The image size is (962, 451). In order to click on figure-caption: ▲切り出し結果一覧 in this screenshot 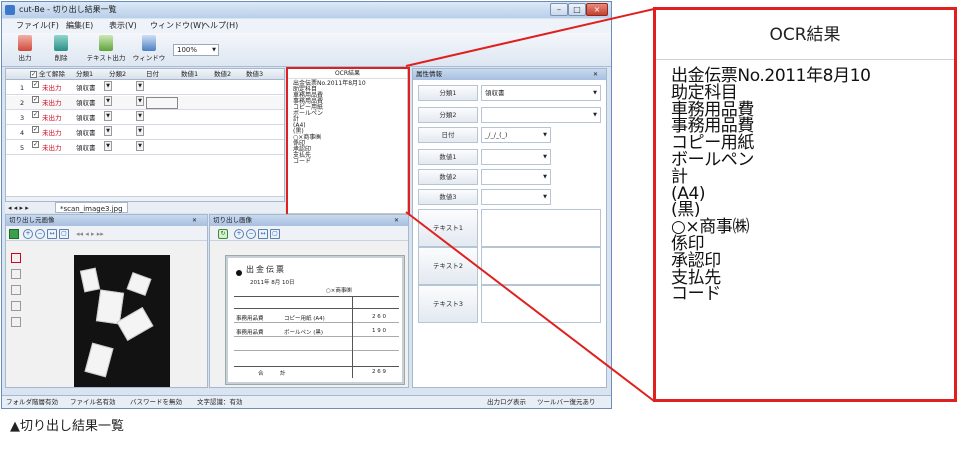, I will do `click(67, 426)`.